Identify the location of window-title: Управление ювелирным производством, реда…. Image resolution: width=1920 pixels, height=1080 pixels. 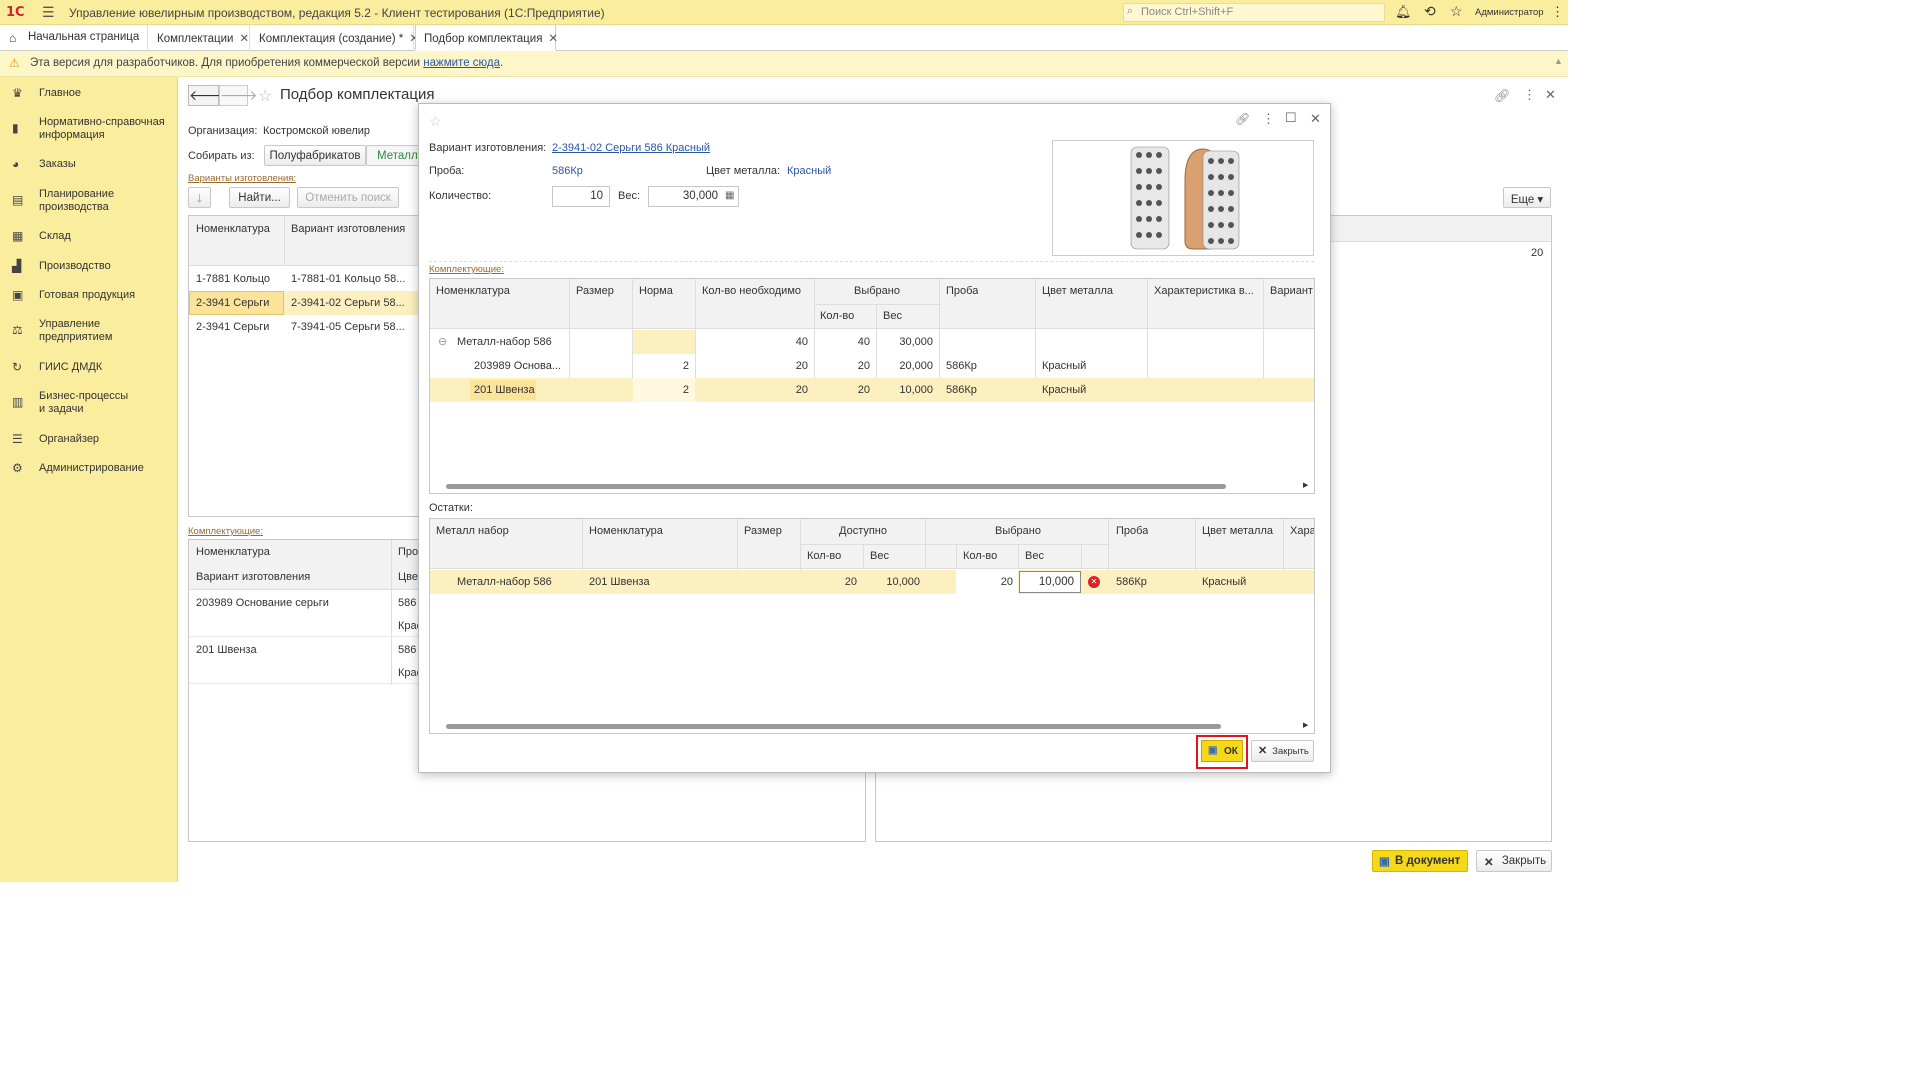
(337, 13).